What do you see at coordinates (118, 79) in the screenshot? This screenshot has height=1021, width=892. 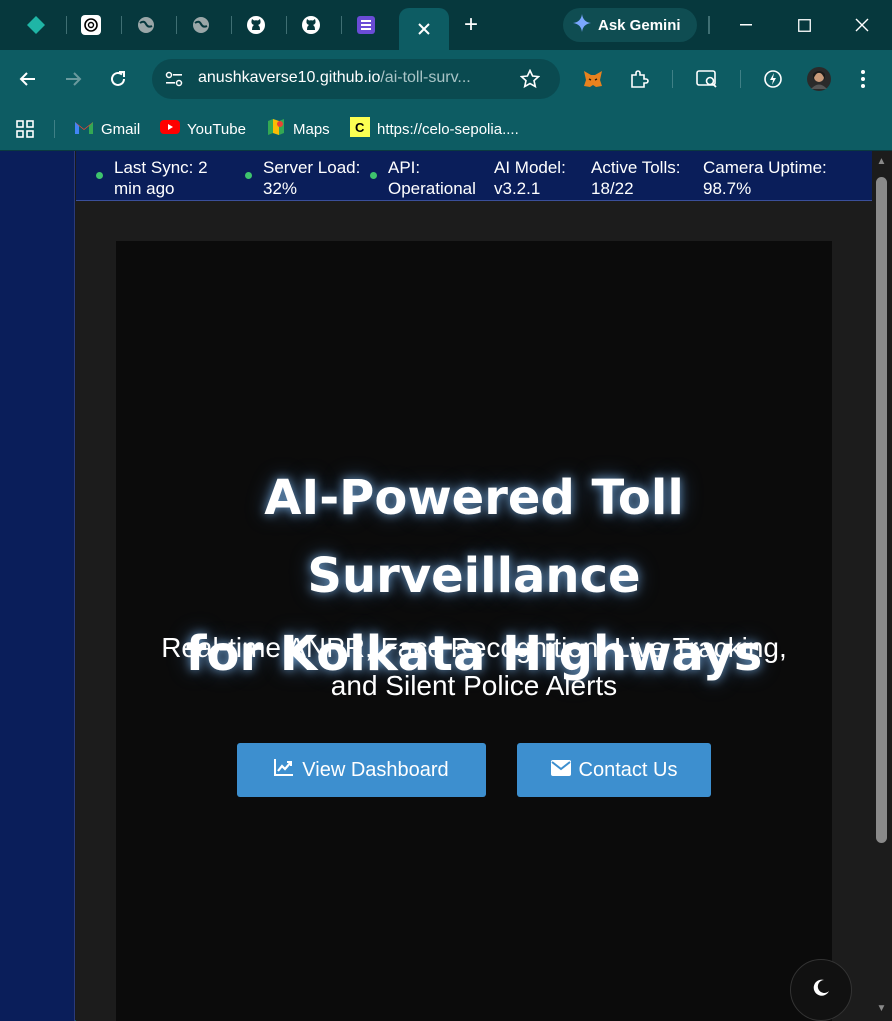 I see `reload-button` at bounding box center [118, 79].